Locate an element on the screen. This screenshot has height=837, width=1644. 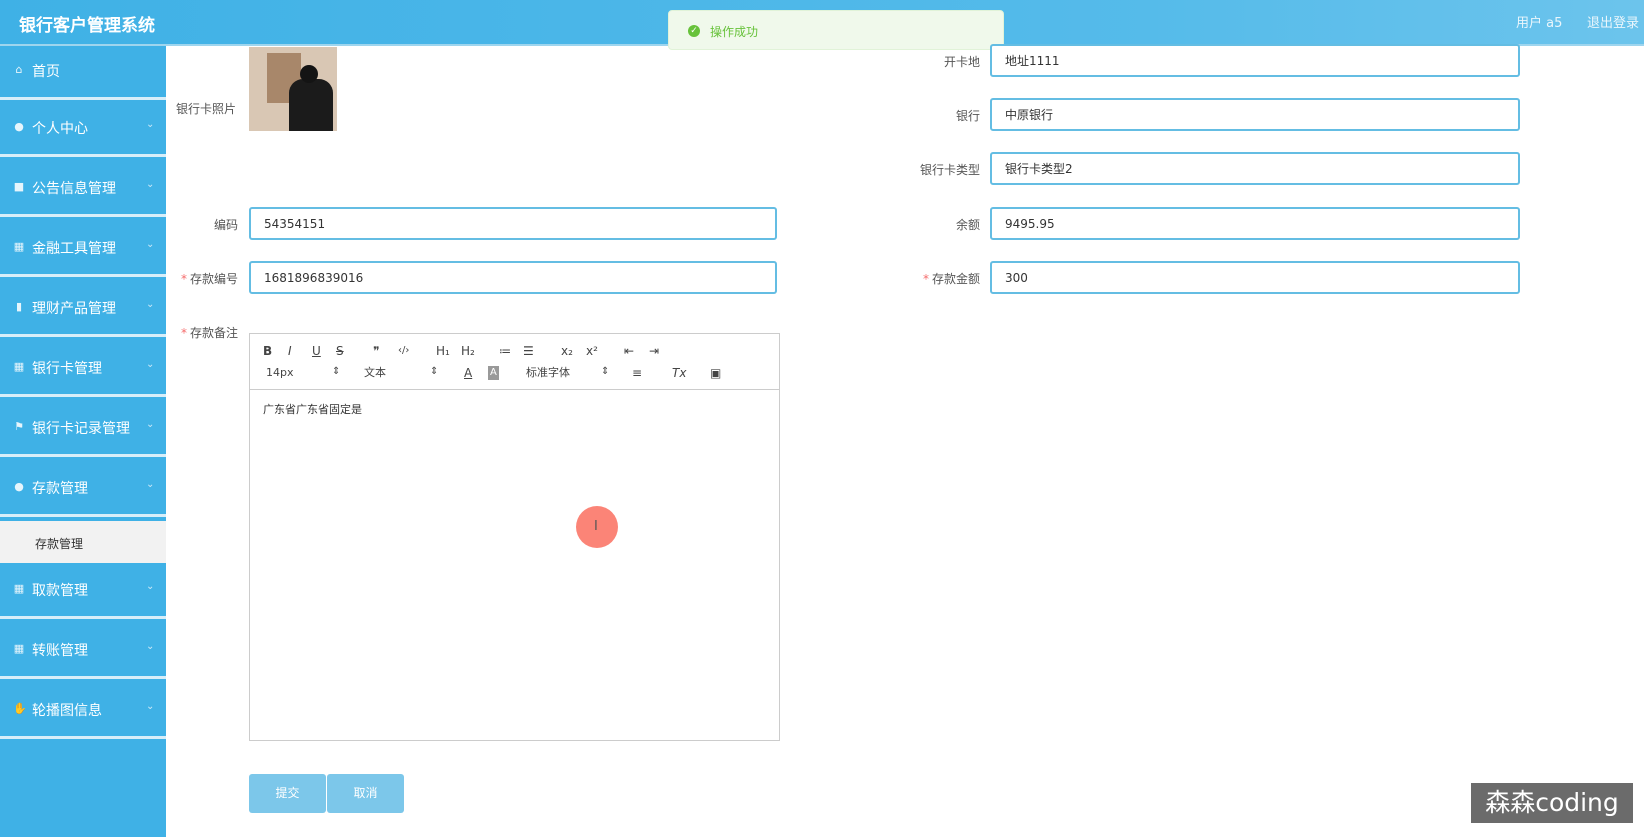
sidebar-item-home: ⌂ 首页 is located at coordinates (83, 73).